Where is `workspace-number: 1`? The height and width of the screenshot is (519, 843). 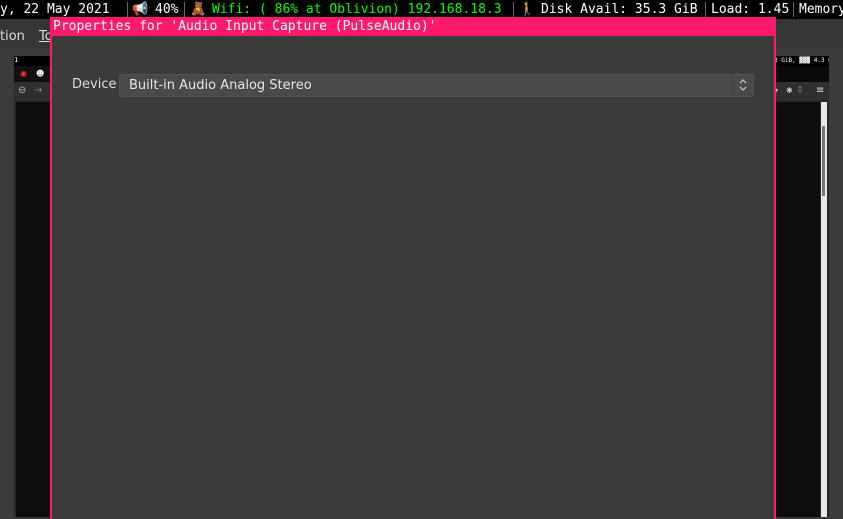
workspace-number: 1 is located at coordinates (16, 60).